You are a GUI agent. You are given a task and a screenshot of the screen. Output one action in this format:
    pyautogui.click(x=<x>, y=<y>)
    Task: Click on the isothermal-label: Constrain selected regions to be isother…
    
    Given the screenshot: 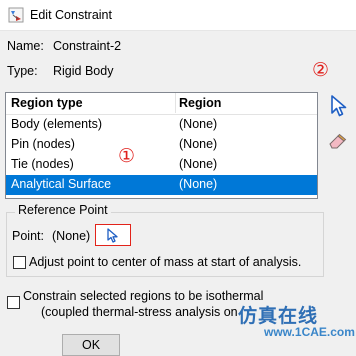 What is the action you would take?
    pyautogui.click(x=143, y=296)
    